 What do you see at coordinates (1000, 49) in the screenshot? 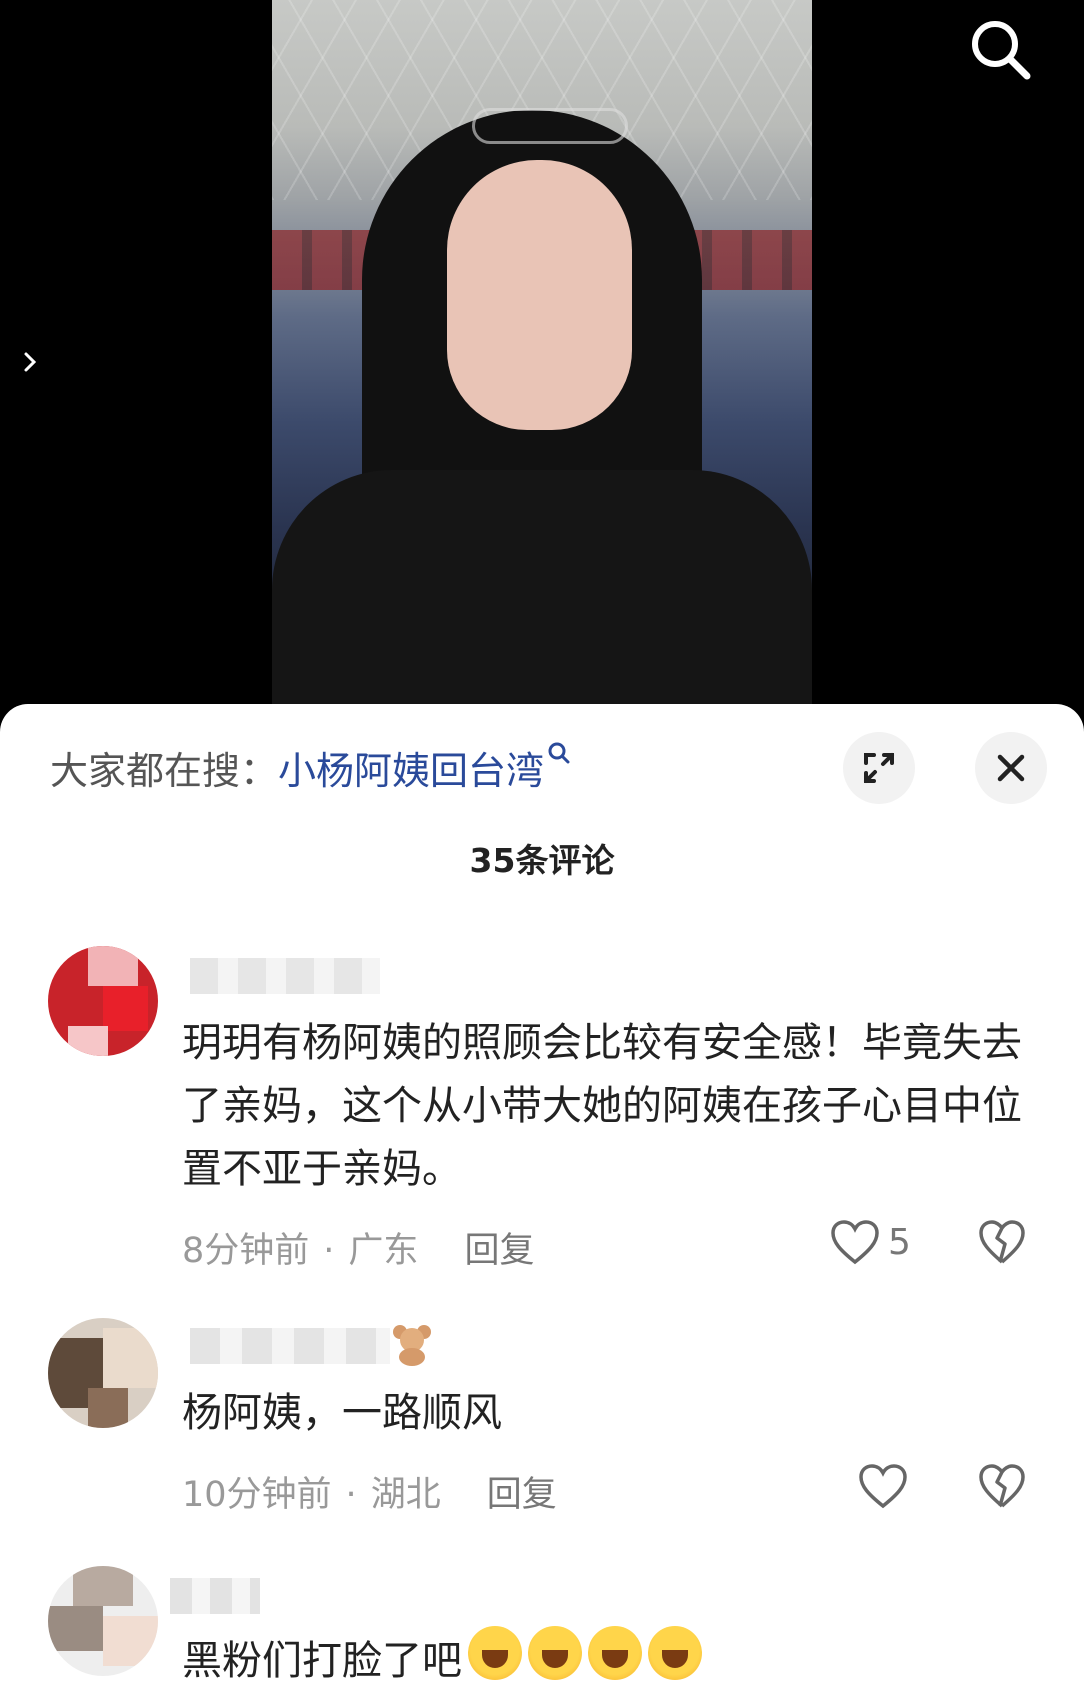
I see `search-icon` at bounding box center [1000, 49].